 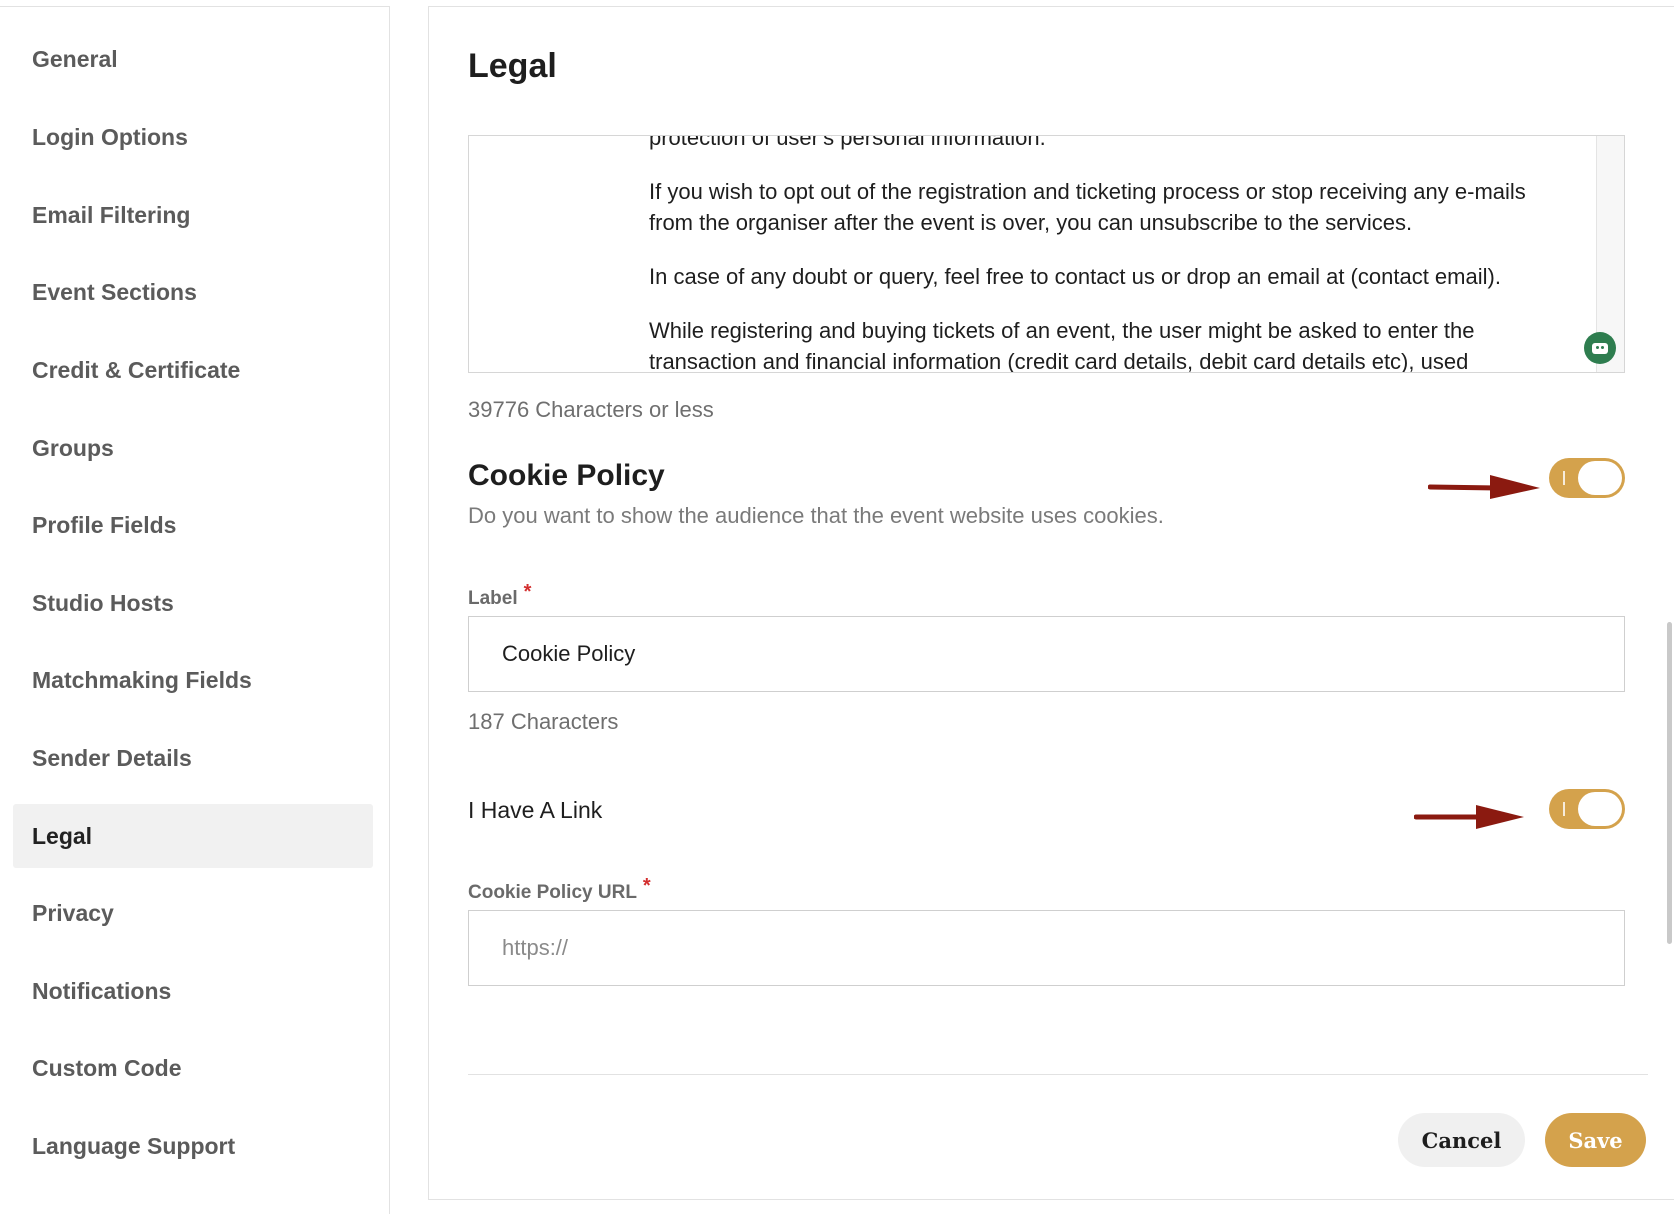 What do you see at coordinates (193, 991) in the screenshot?
I see `sidebar-item-notifications: Notifications` at bounding box center [193, 991].